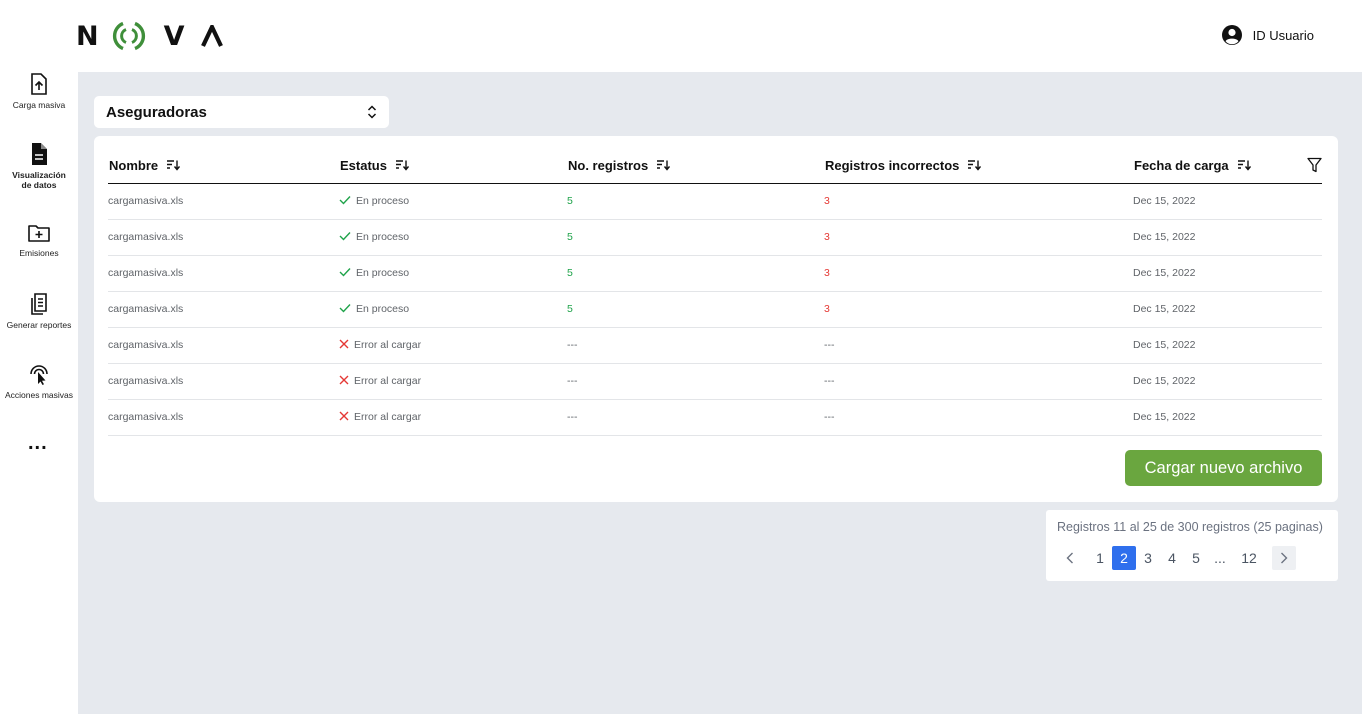 This screenshot has height=720, width=1362. What do you see at coordinates (1172, 558) in the screenshot?
I see `page-button: 4` at bounding box center [1172, 558].